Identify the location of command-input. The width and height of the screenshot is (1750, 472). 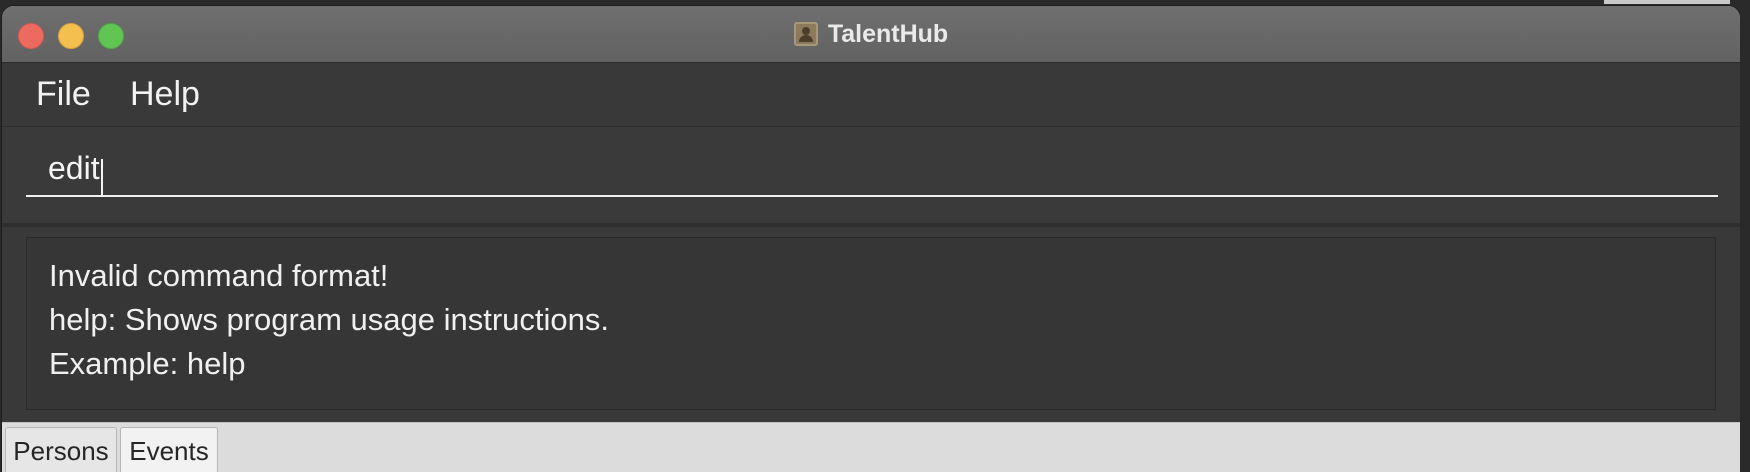
(872, 169).